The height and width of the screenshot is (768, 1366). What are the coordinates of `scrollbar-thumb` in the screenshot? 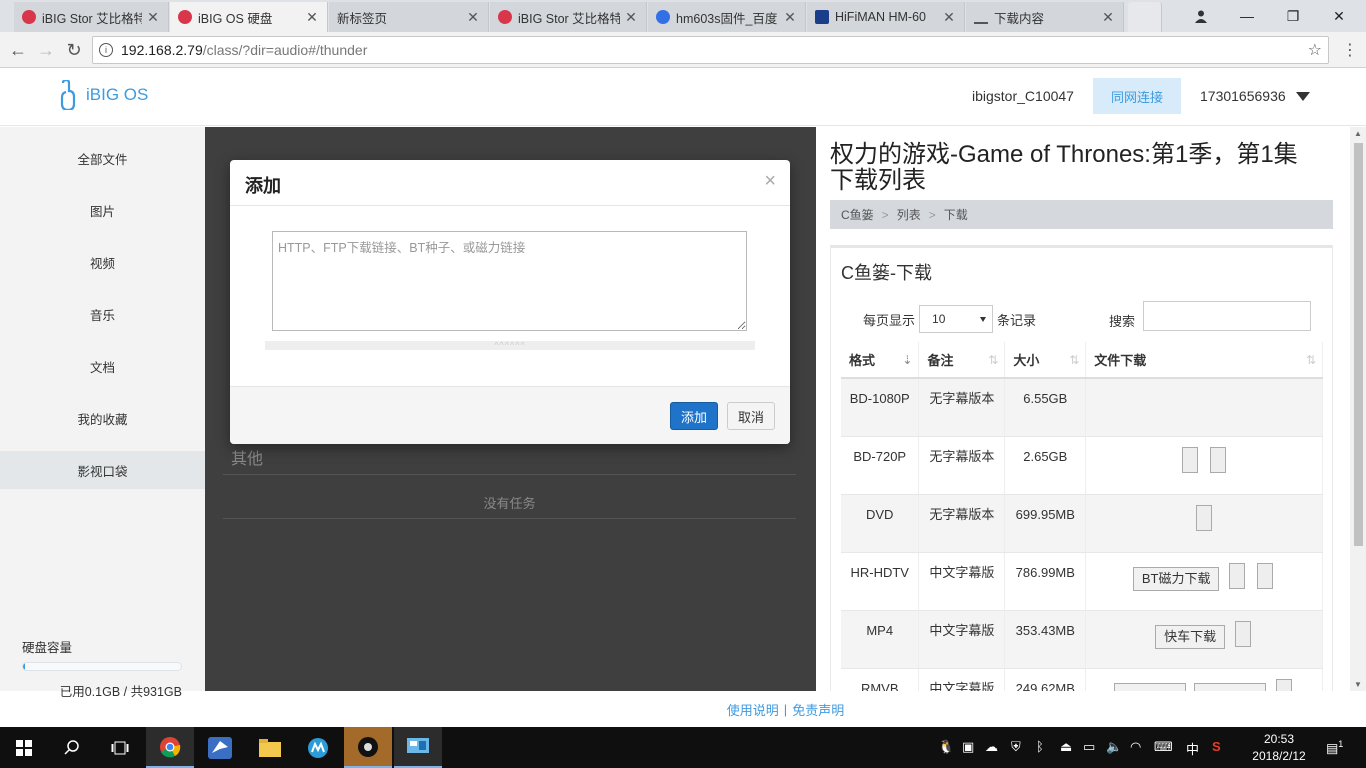 It's located at (1358, 344).